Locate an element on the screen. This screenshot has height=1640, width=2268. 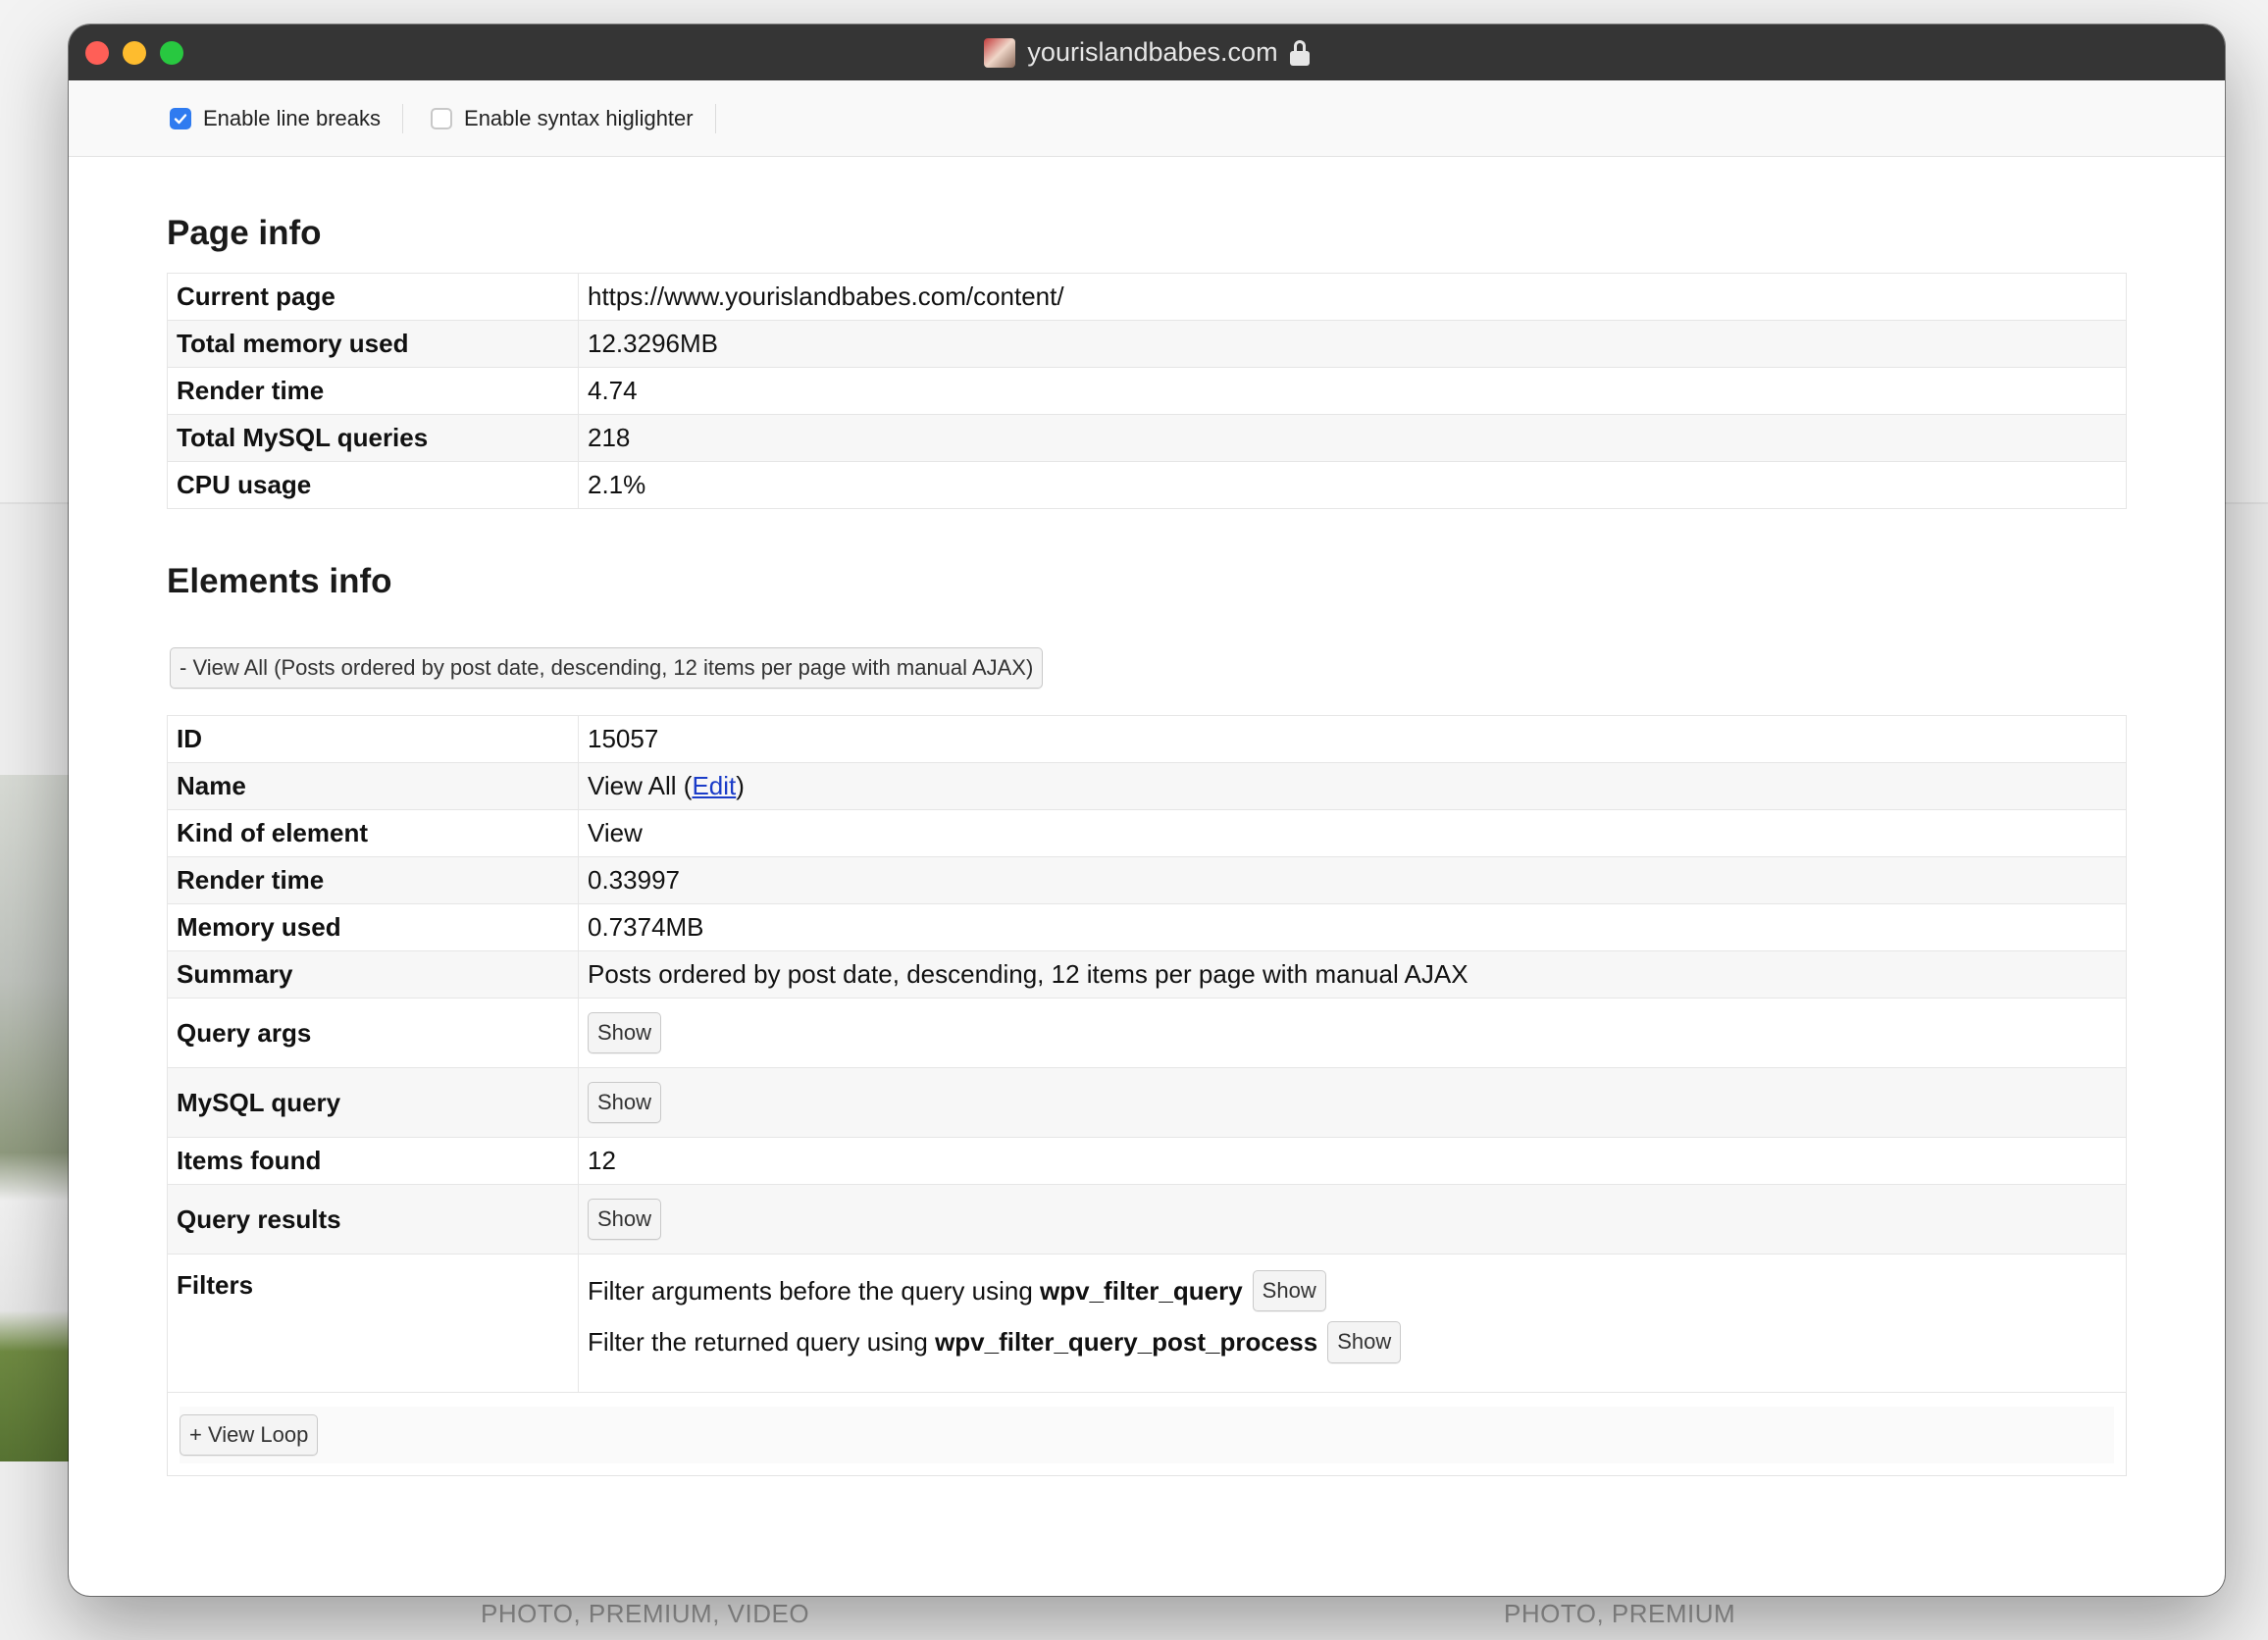
mysql-query-show-button: Show is located at coordinates (625, 1103).